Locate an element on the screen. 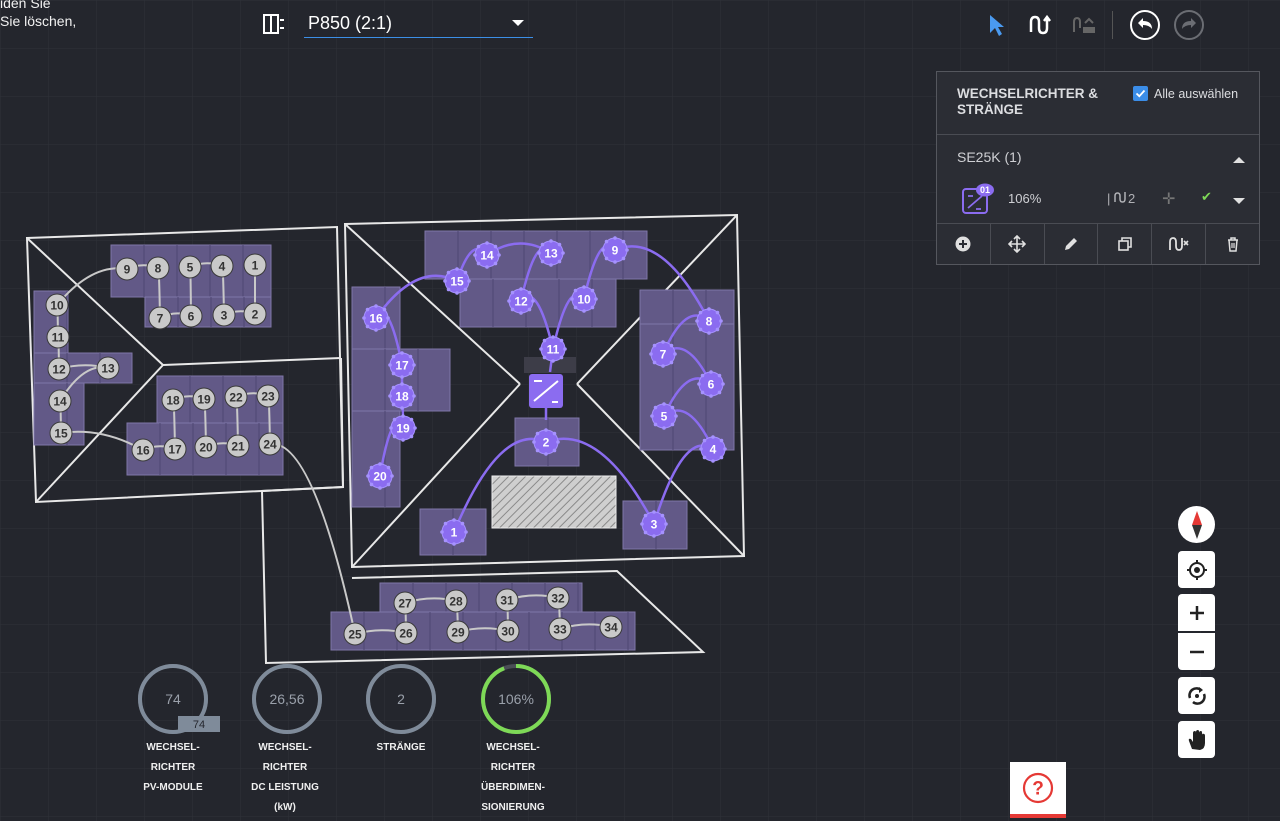 The image size is (1280, 821). auto-string-icon is located at coordinates (1084, 25).